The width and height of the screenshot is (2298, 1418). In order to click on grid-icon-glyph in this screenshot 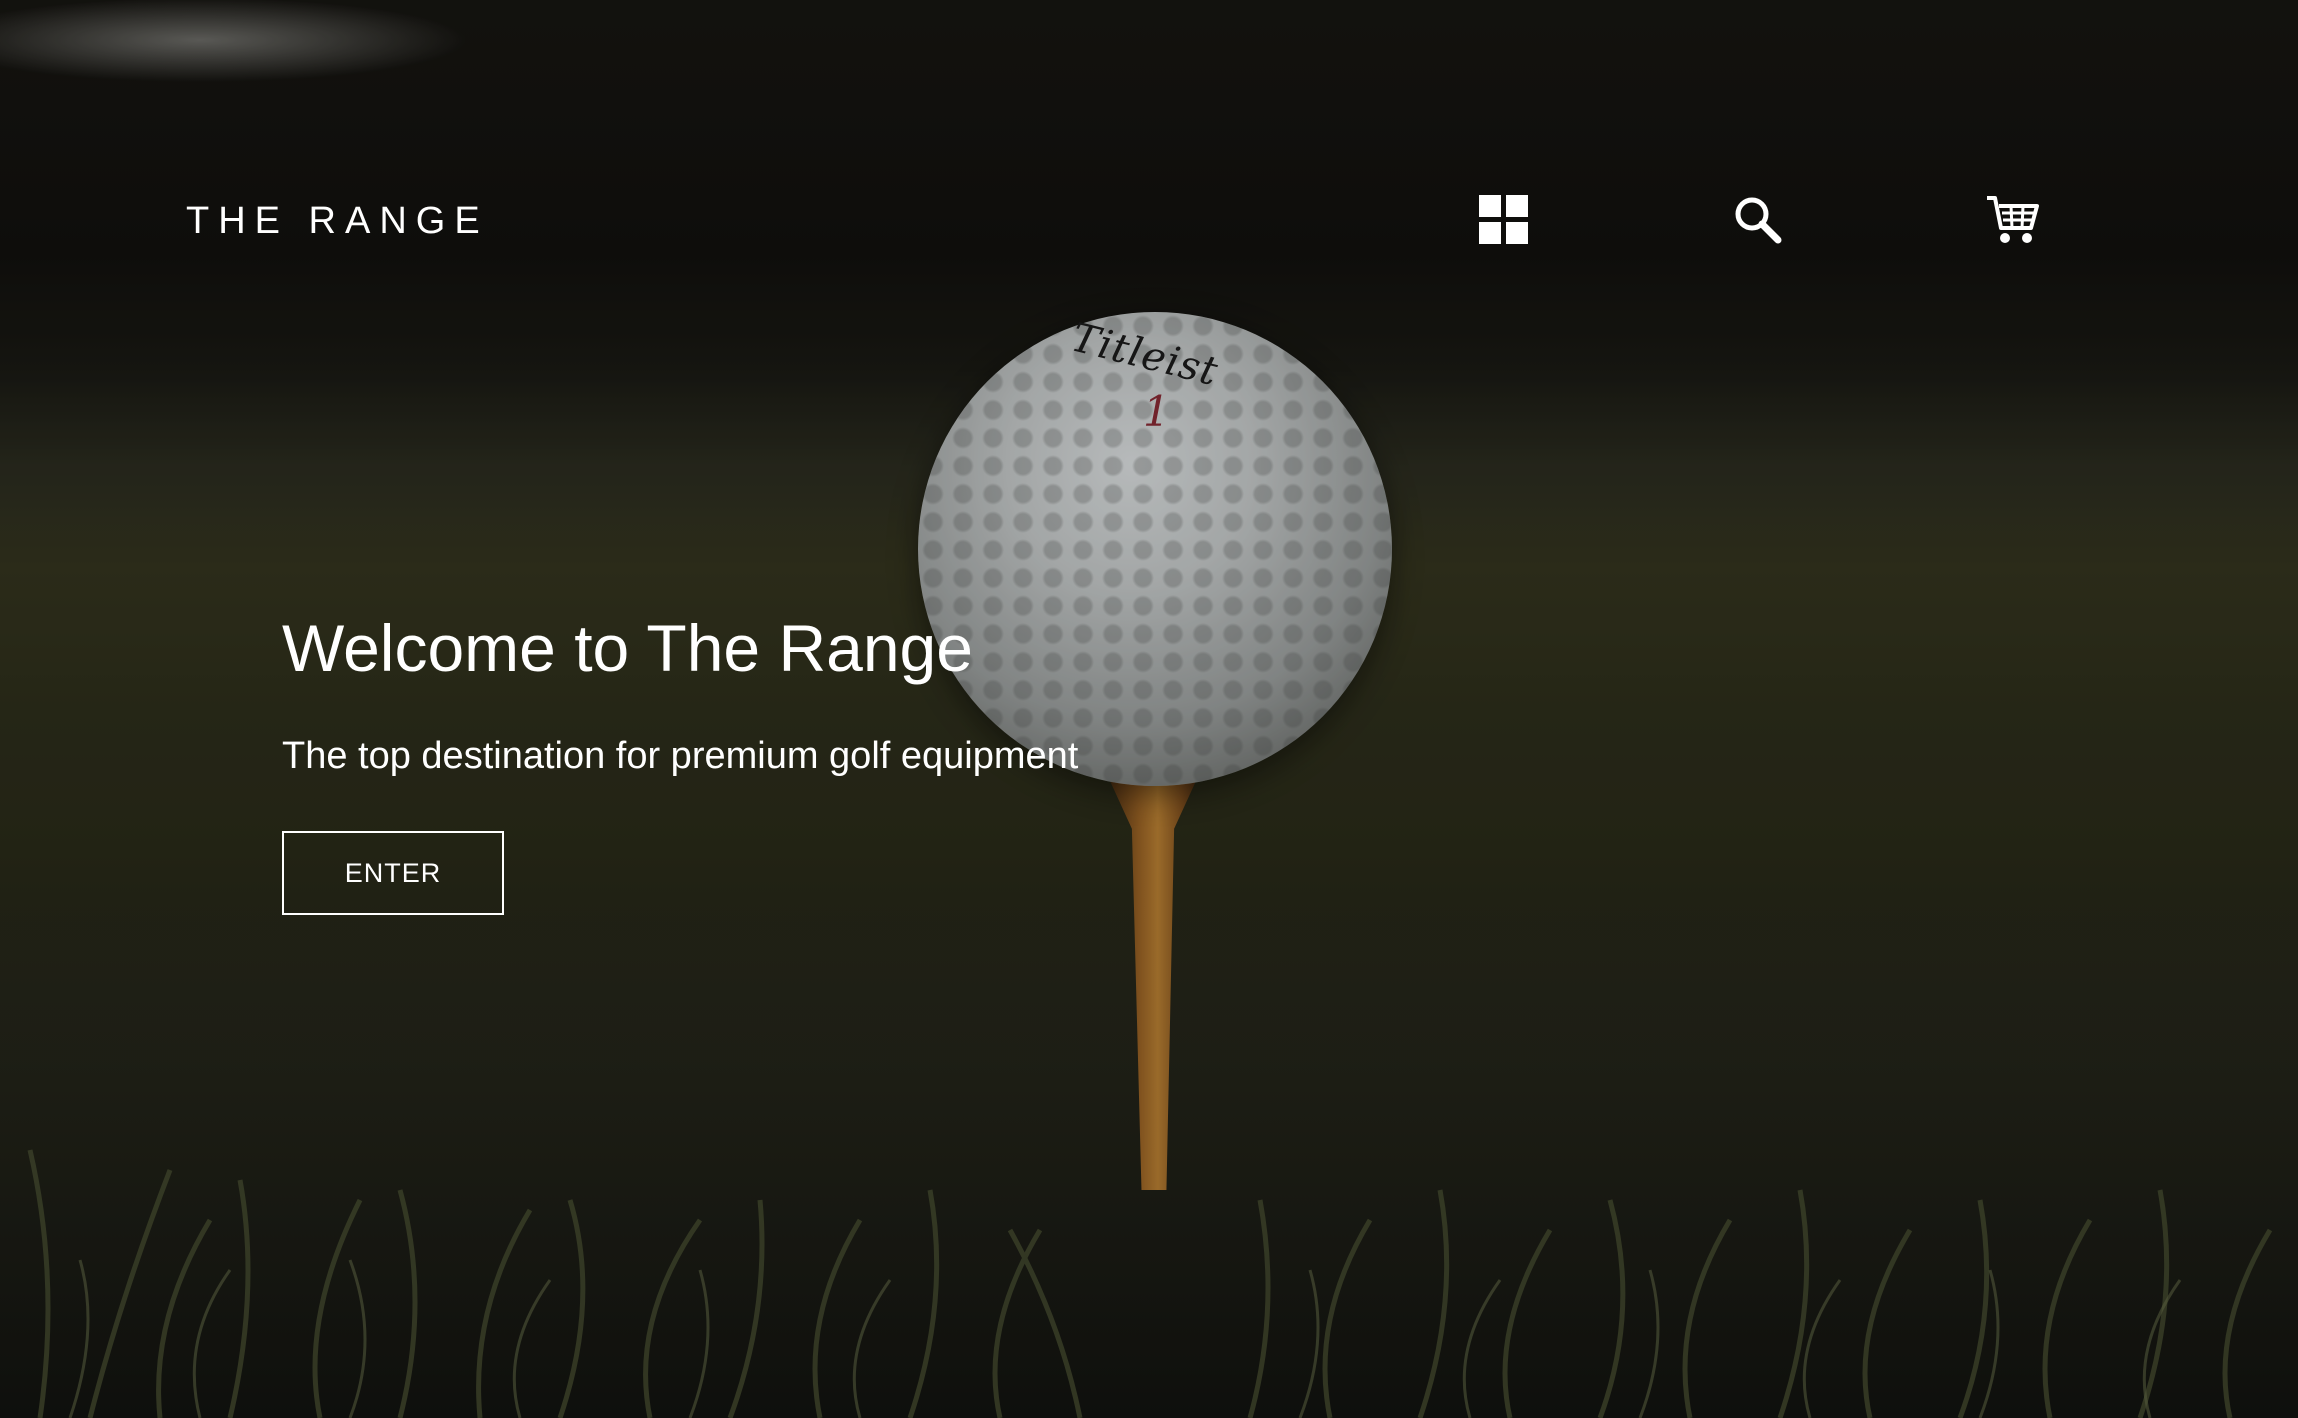, I will do `click(1503, 219)`.